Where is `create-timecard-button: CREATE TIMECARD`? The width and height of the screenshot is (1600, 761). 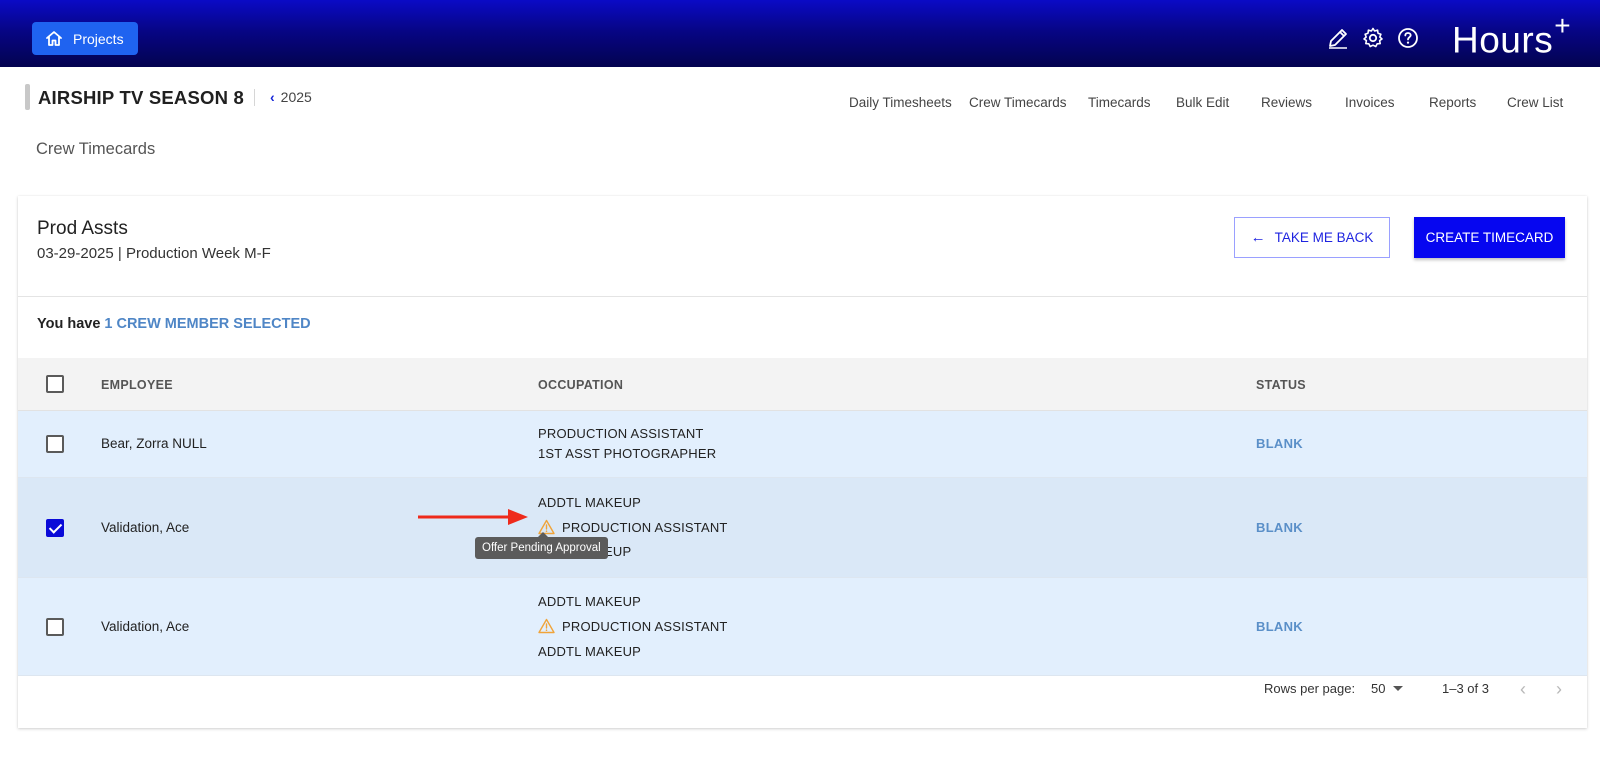
create-timecard-button: CREATE TIMECARD is located at coordinates (1489, 237).